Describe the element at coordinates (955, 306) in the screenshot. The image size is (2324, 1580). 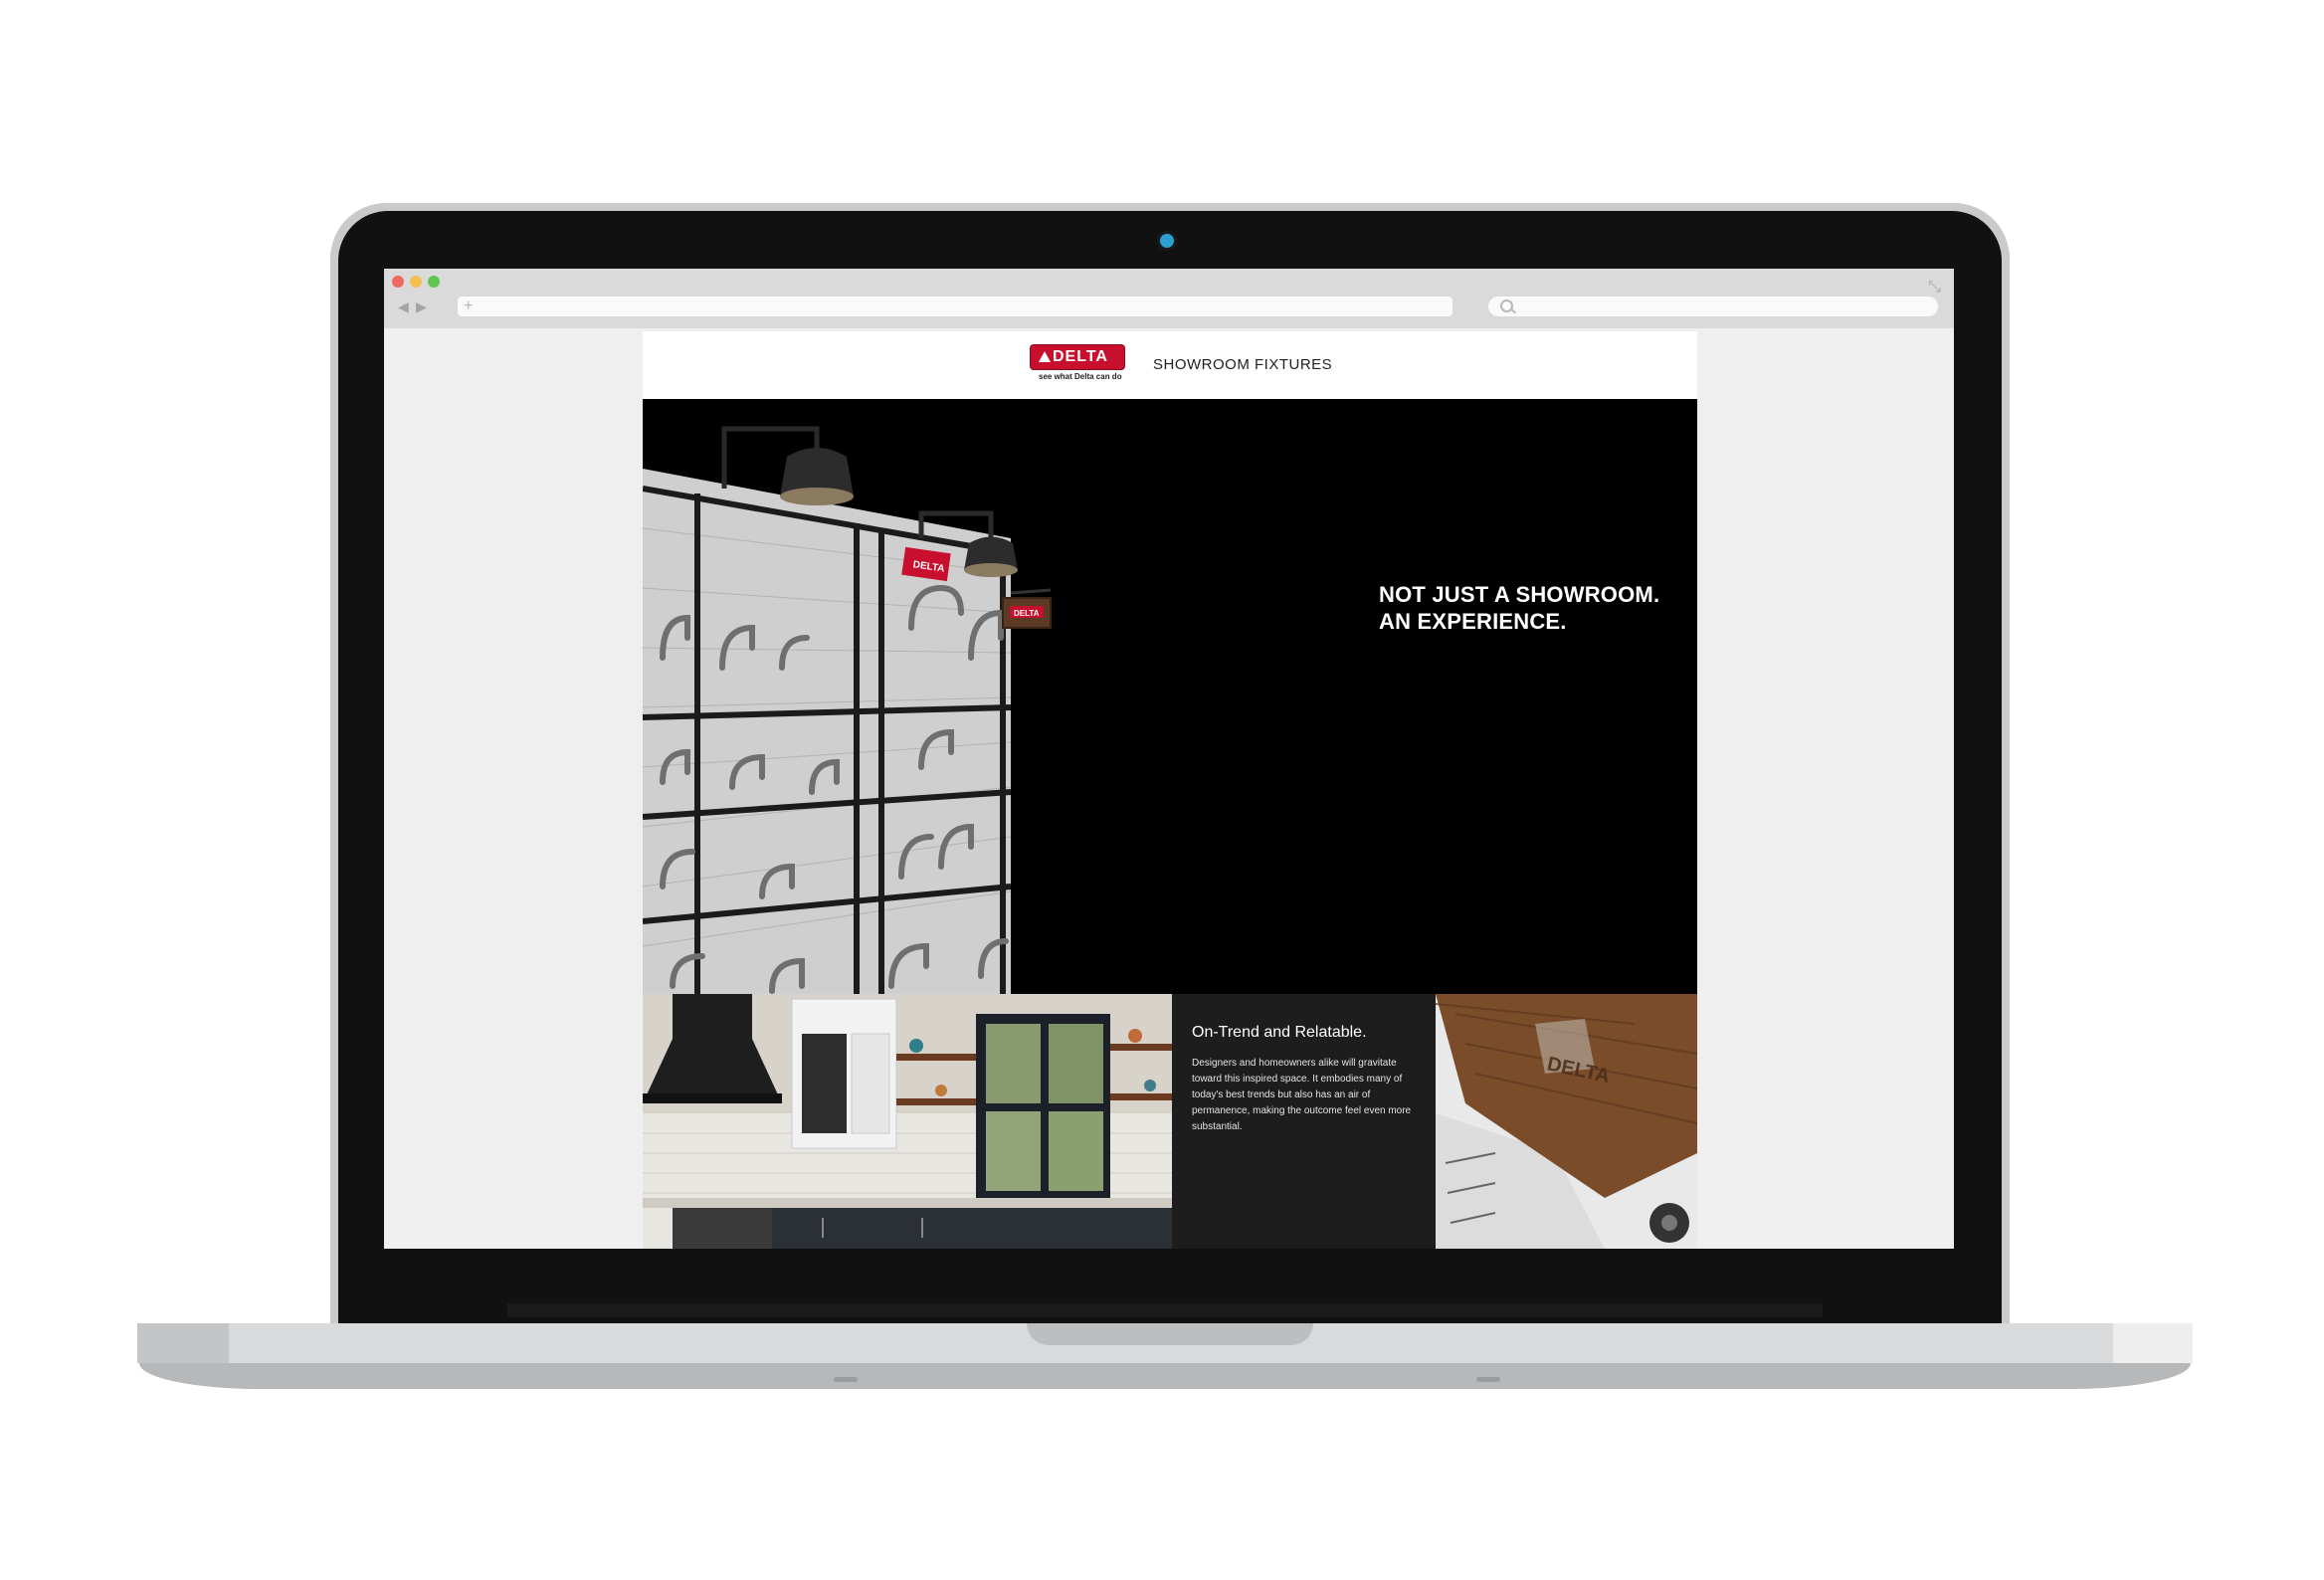
I see `address-bar: +` at that location.